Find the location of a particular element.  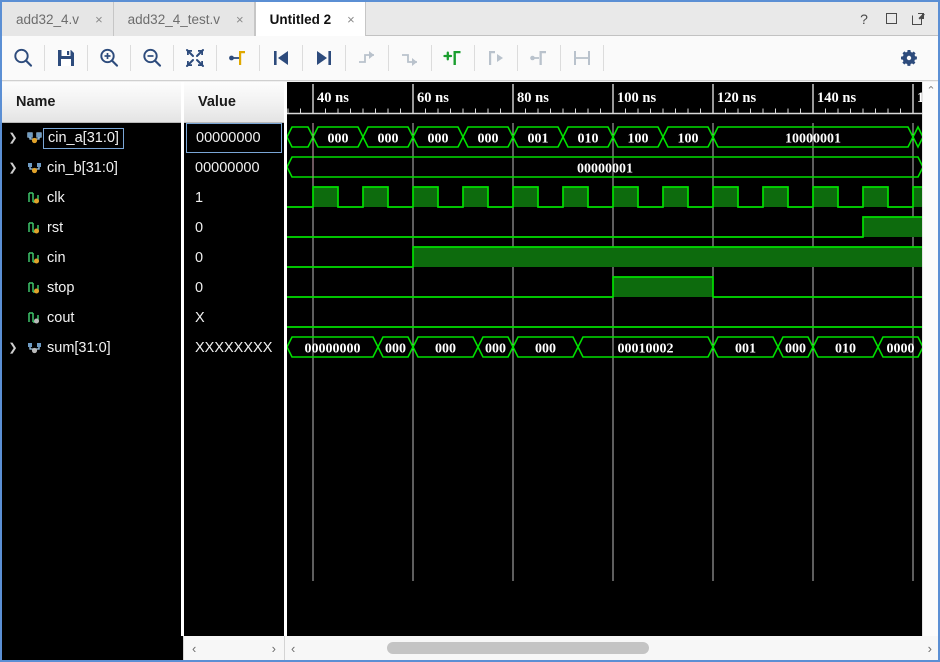

svg-text: 40 ns is located at coordinates (333, 98).